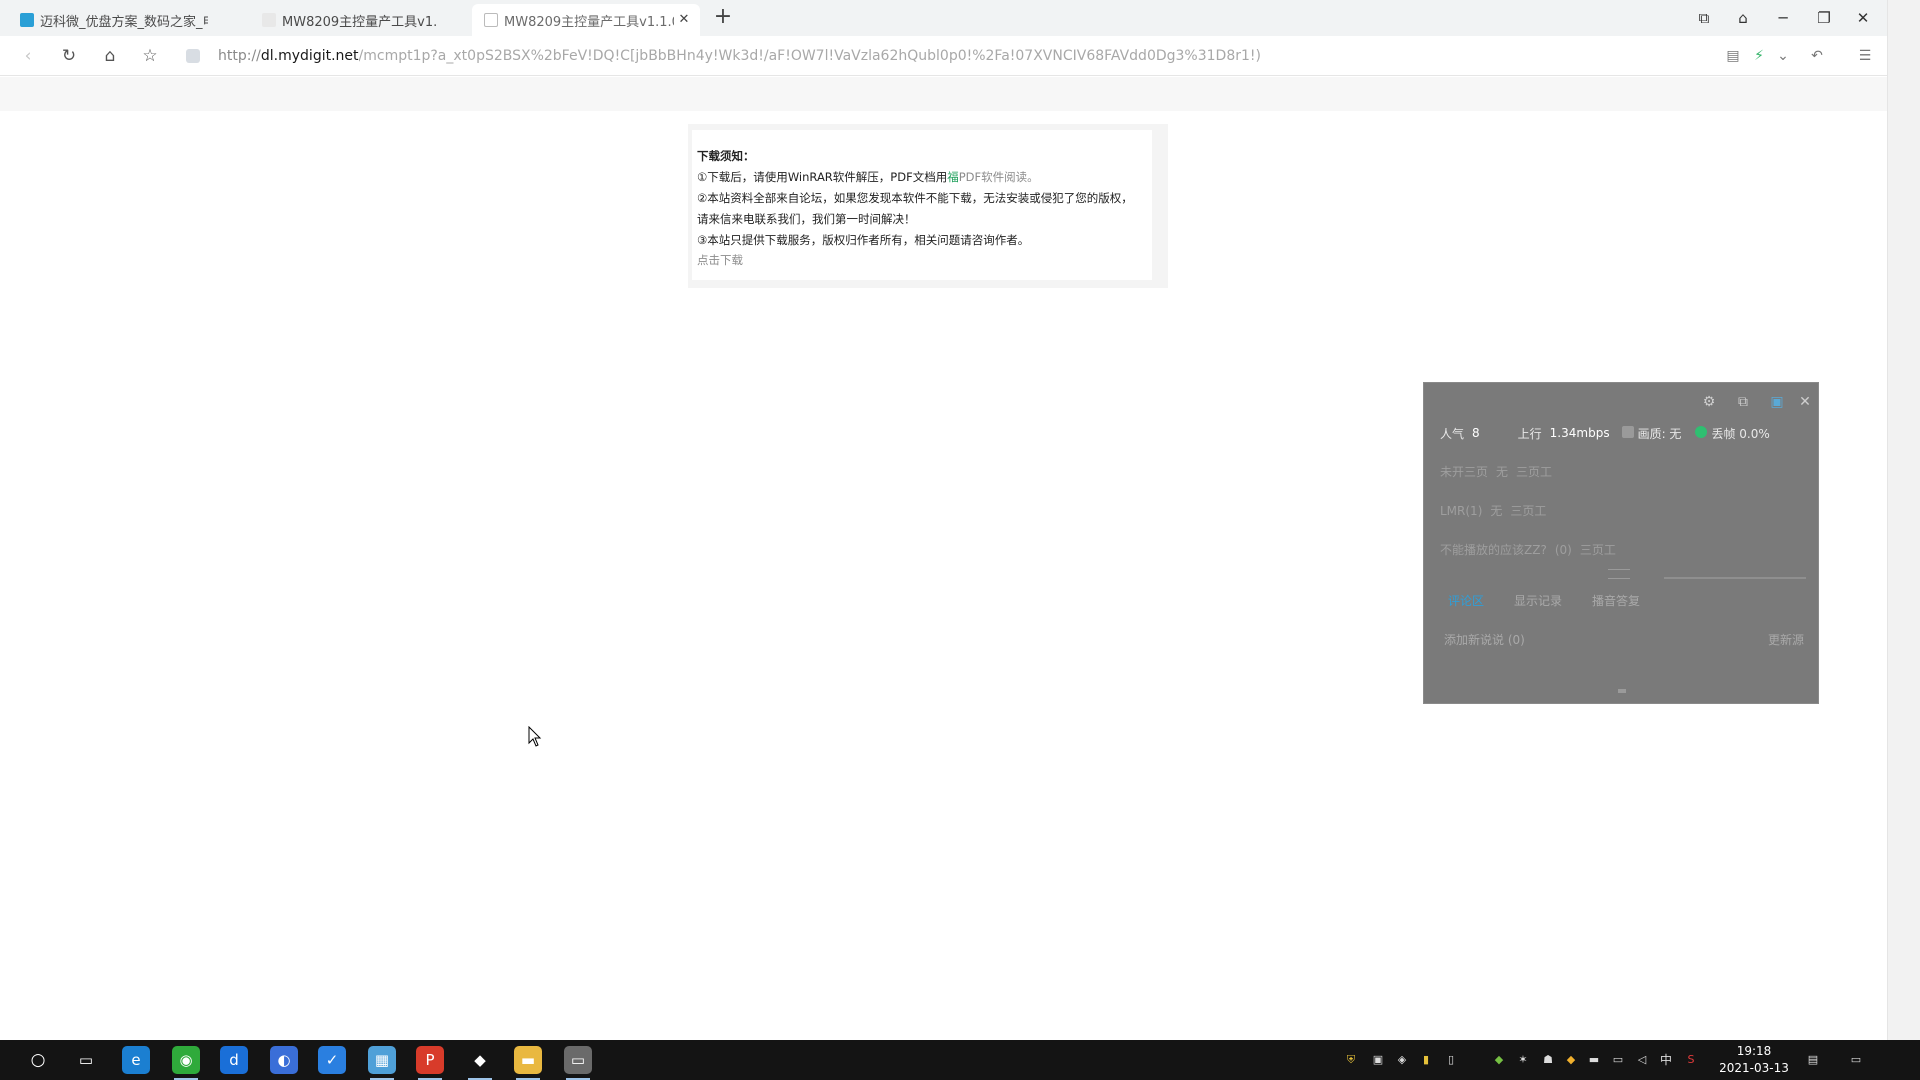 Image resolution: width=1920 pixels, height=1080 pixels. Describe the element at coordinates (1516, 640) in the screenshot. I see `footer-count: (0)` at that location.